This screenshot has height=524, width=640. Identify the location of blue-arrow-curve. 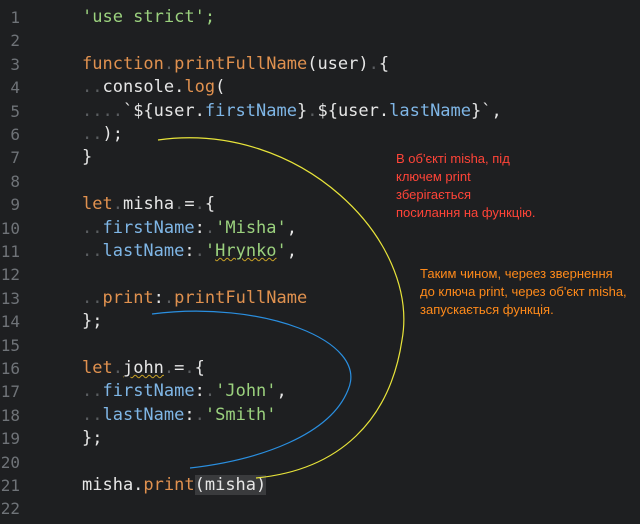
(251, 389).